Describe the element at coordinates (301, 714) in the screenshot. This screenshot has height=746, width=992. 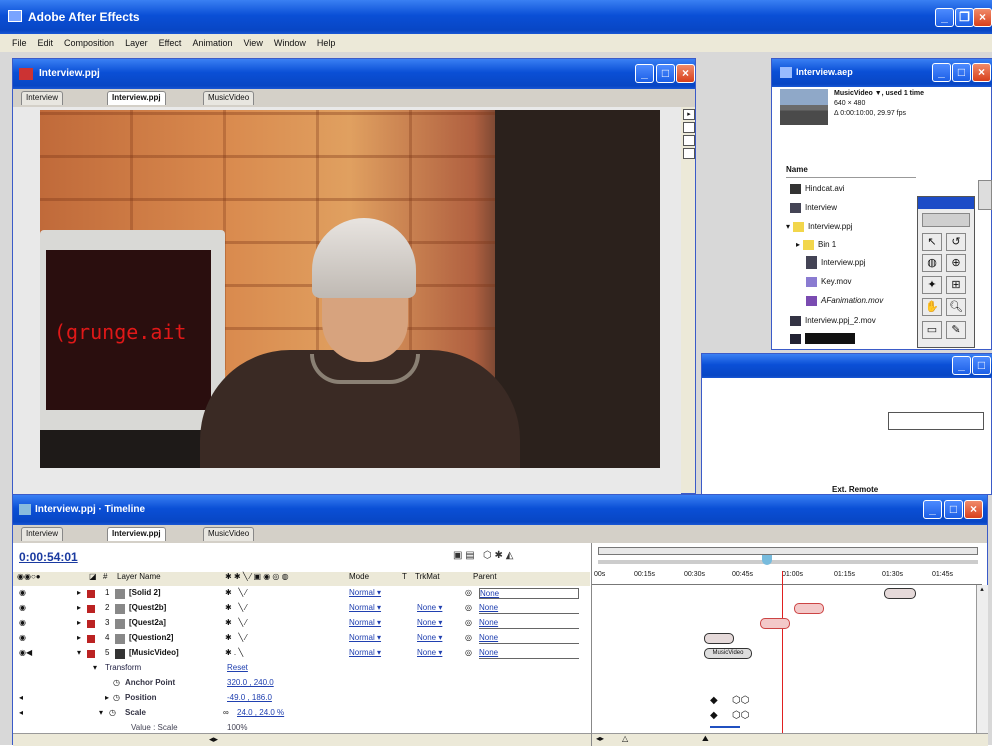
I see `property-row: ◂ ▾ ◷ Scale ∞ 24.0 , 24.0 %` at that location.